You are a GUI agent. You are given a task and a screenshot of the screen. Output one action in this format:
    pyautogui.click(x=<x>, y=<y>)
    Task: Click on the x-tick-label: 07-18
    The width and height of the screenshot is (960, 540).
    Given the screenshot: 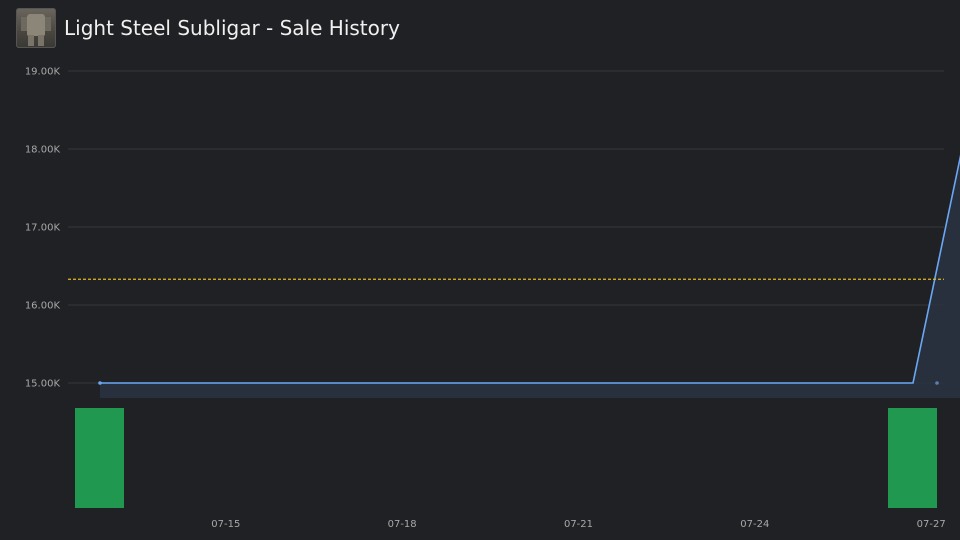 What is the action you would take?
    pyautogui.click(x=402, y=524)
    